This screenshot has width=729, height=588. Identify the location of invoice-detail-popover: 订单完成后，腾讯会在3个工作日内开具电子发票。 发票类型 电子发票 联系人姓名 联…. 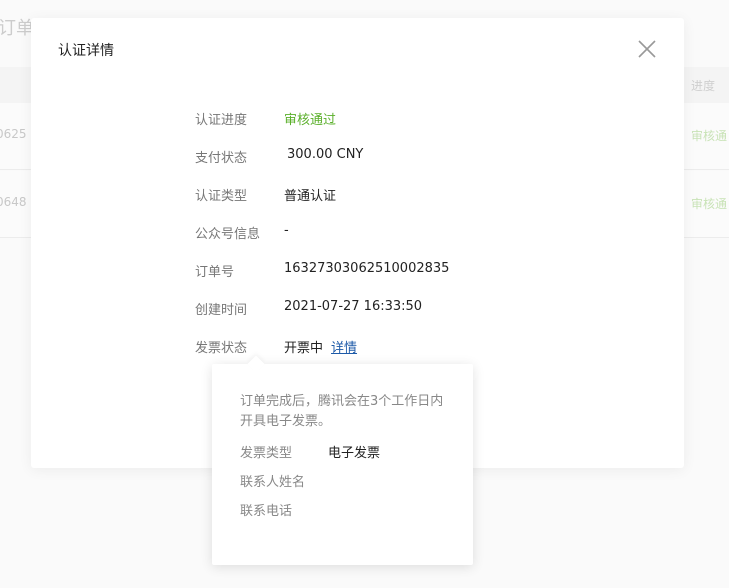
(342, 460).